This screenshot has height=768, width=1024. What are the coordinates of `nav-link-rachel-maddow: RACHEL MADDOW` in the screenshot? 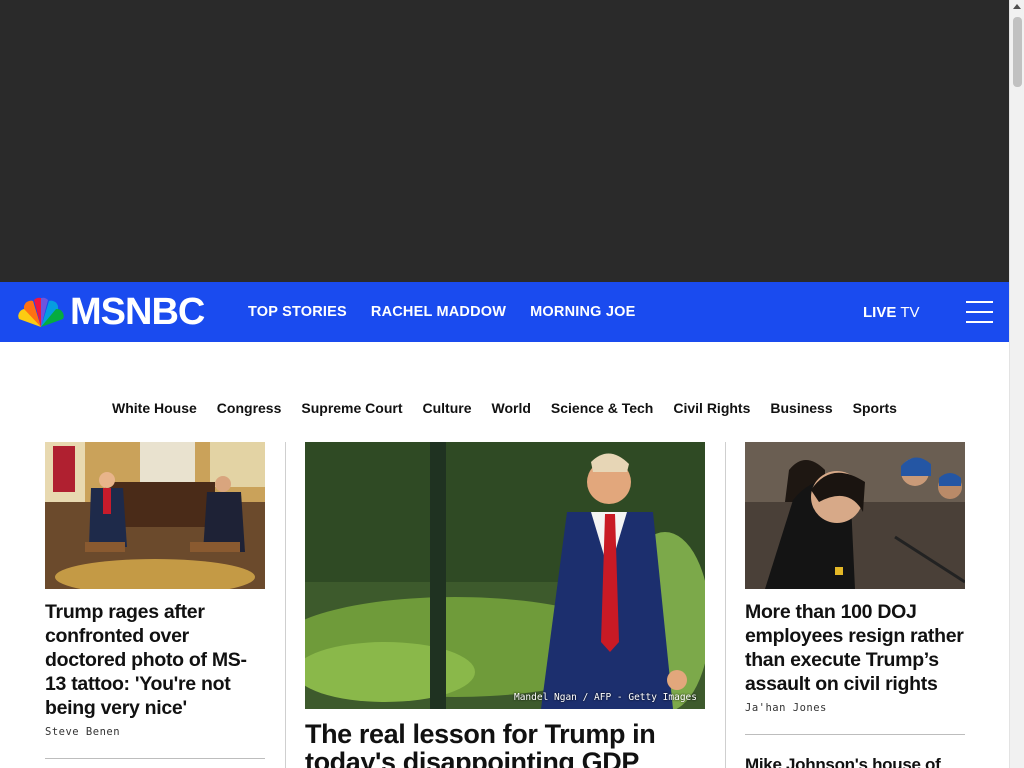 It's located at (438, 312).